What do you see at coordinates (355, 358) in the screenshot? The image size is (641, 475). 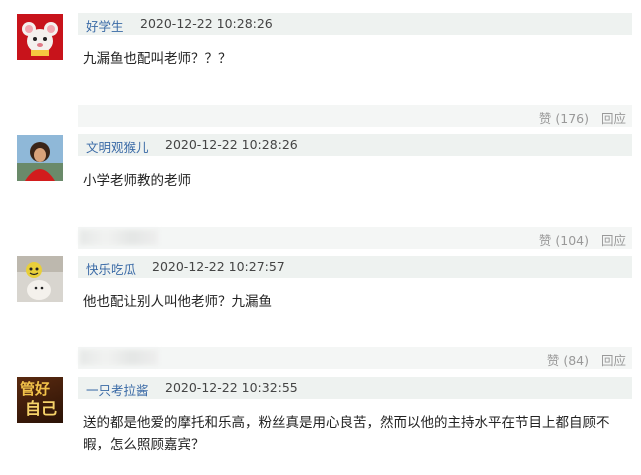 I see `comment-action-bar: 赞 (84) 回应` at bounding box center [355, 358].